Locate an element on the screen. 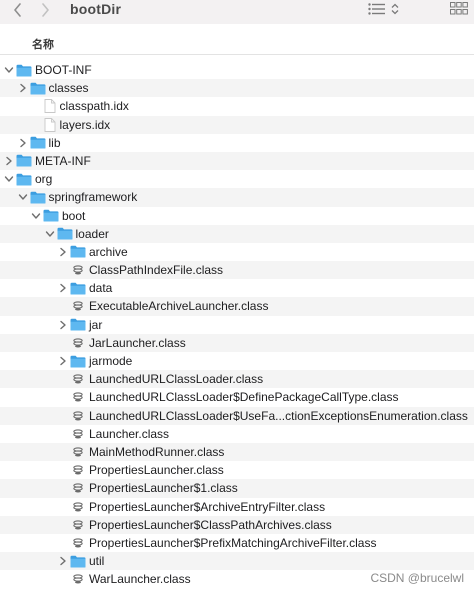 The image size is (474, 593). list-item: PropertiesLauncher.class is located at coordinates (237, 470).